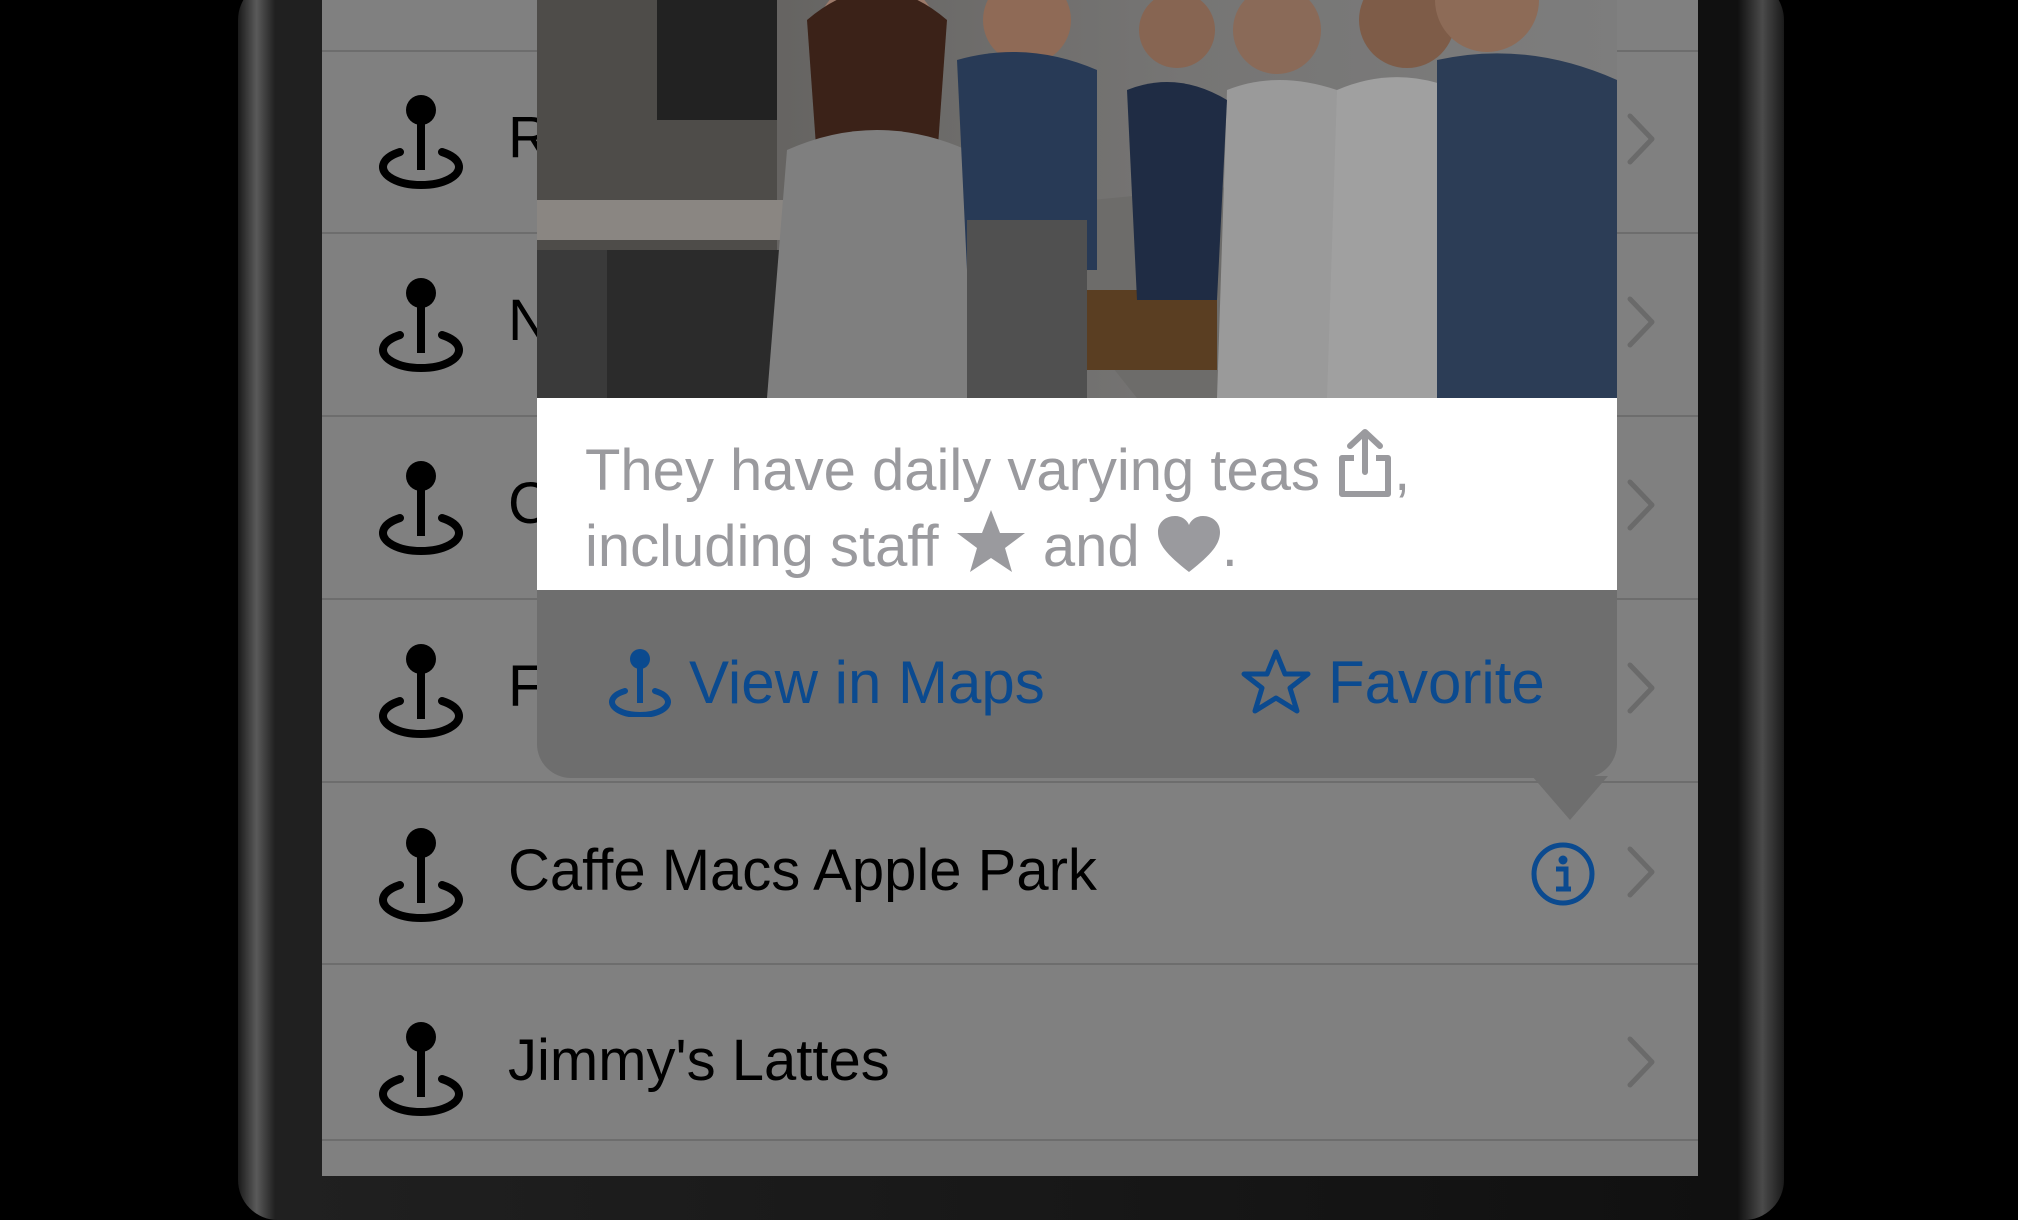  What do you see at coordinates (867, 682) in the screenshot?
I see `view-in-maps-label: View in Maps` at bounding box center [867, 682].